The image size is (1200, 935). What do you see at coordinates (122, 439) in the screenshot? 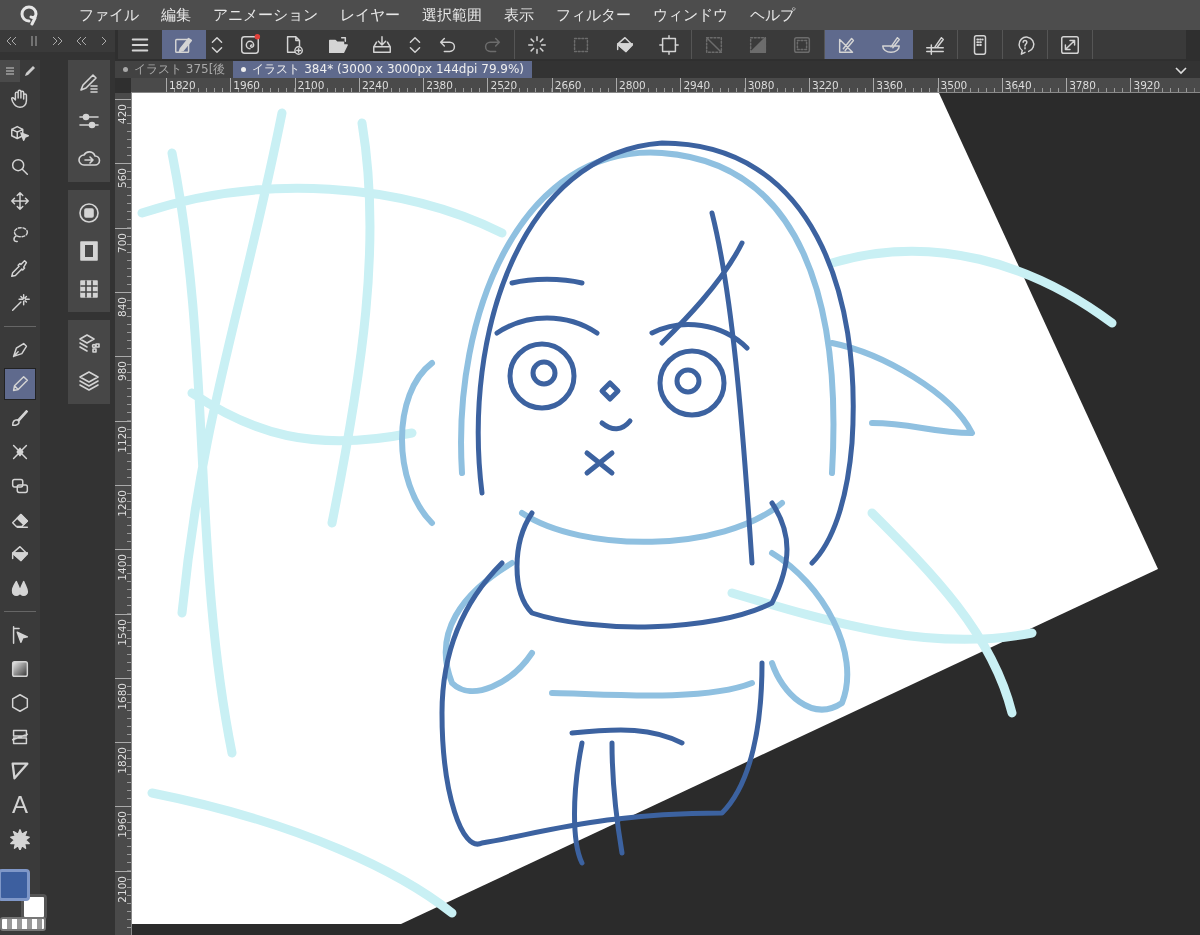
I see `ruler-label: 1120` at bounding box center [122, 439].